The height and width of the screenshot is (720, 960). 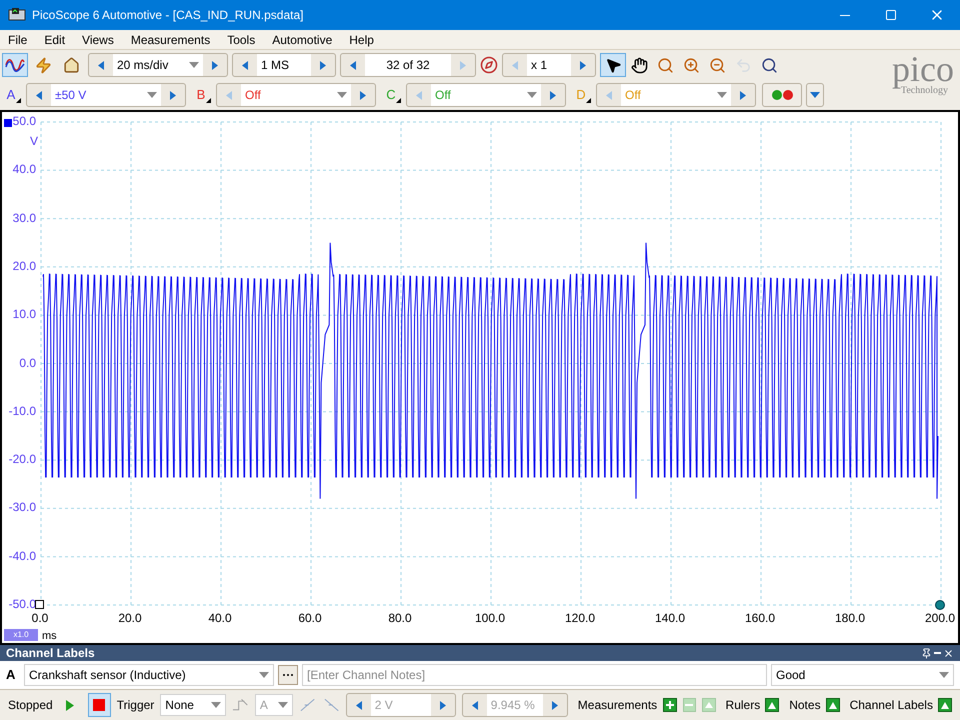 I want to click on menu-item: Tools, so click(x=241, y=39).